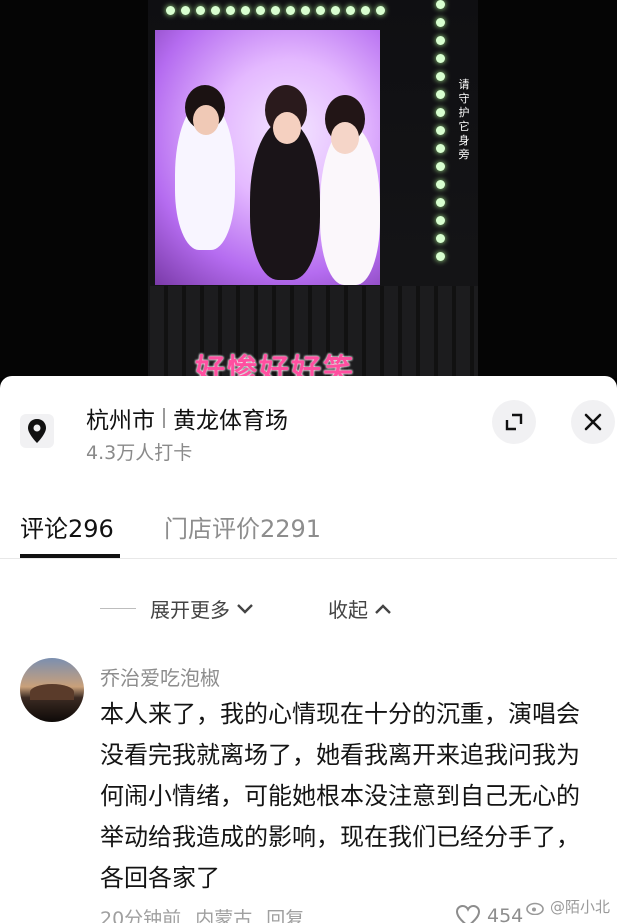  I want to click on comment-meta: 20分钟前 内蒙古 回复, so click(202, 913).